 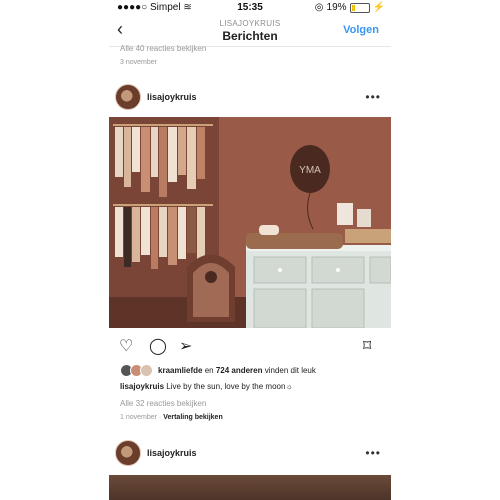 I want to click on bookmark-icon: ⌑, so click(x=367, y=346).